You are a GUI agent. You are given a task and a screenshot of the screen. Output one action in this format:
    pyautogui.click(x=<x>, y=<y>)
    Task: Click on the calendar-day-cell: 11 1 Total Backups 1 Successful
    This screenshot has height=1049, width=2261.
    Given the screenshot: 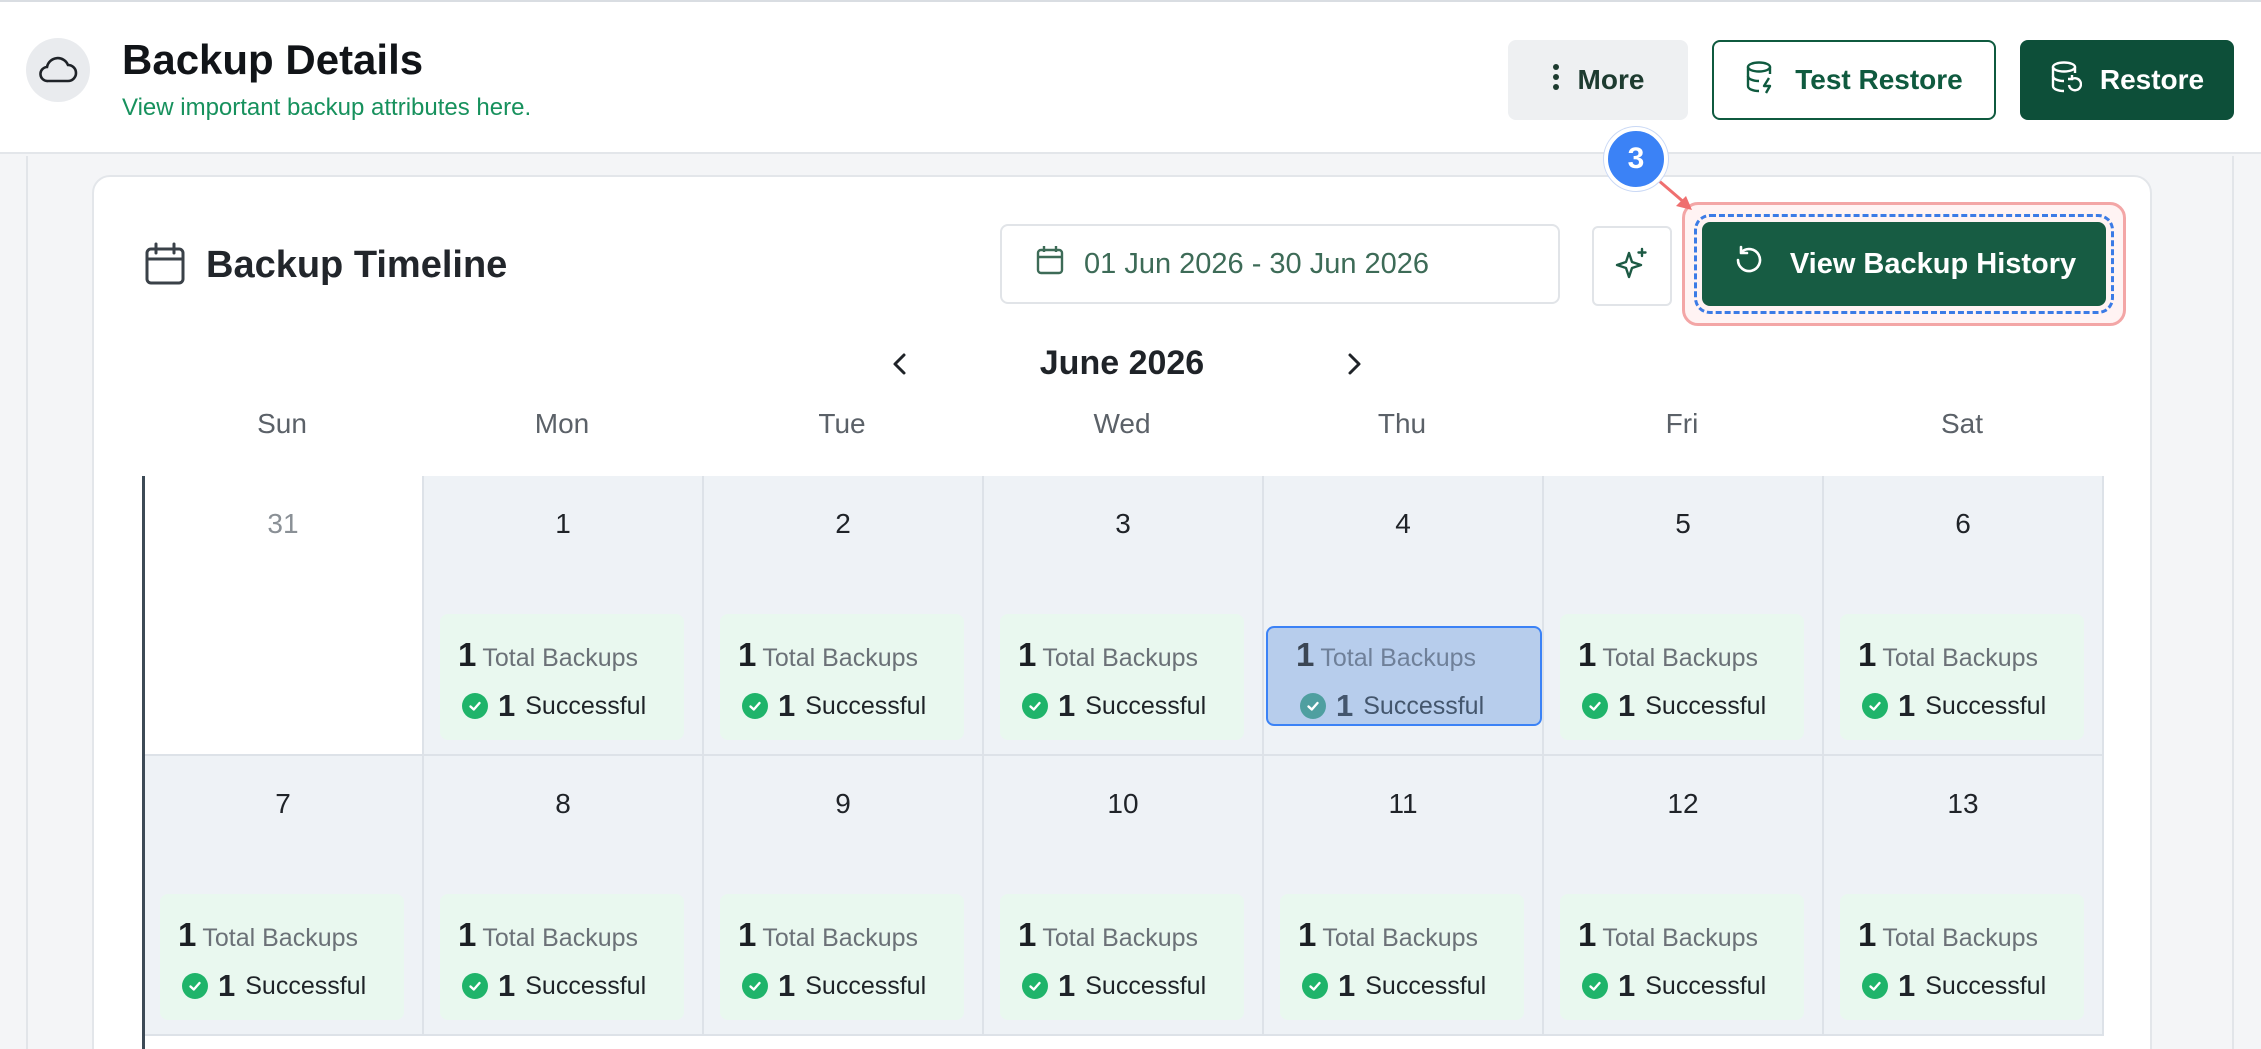 What is the action you would take?
    pyautogui.click(x=1404, y=896)
    